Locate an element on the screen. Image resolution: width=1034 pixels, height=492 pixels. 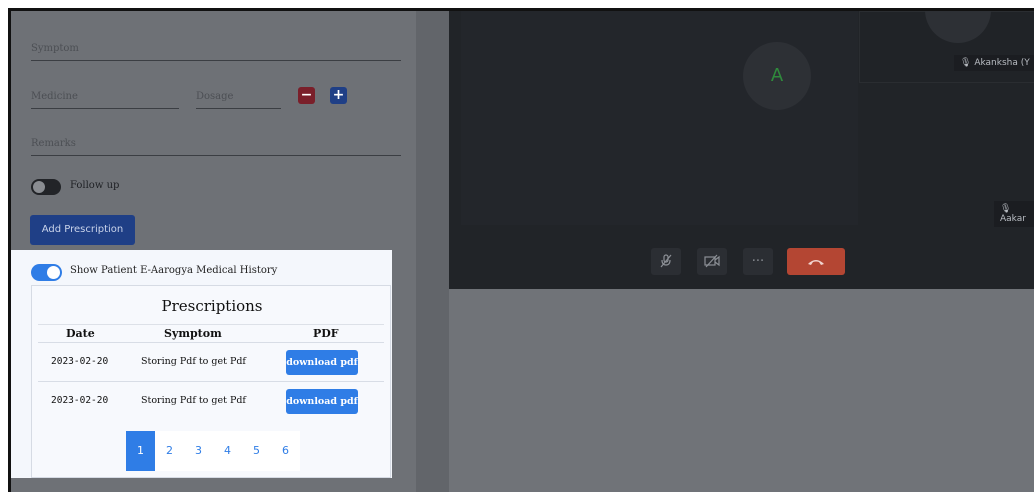
page-2-button: 2 is located at coordinates (169, 451).